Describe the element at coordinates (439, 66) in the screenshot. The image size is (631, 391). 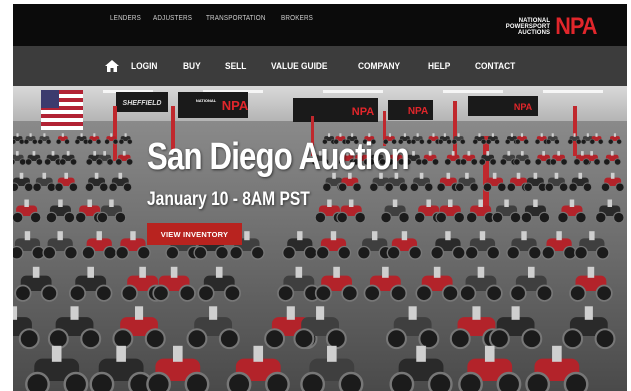
I see `nav-help: HELP` at that location.